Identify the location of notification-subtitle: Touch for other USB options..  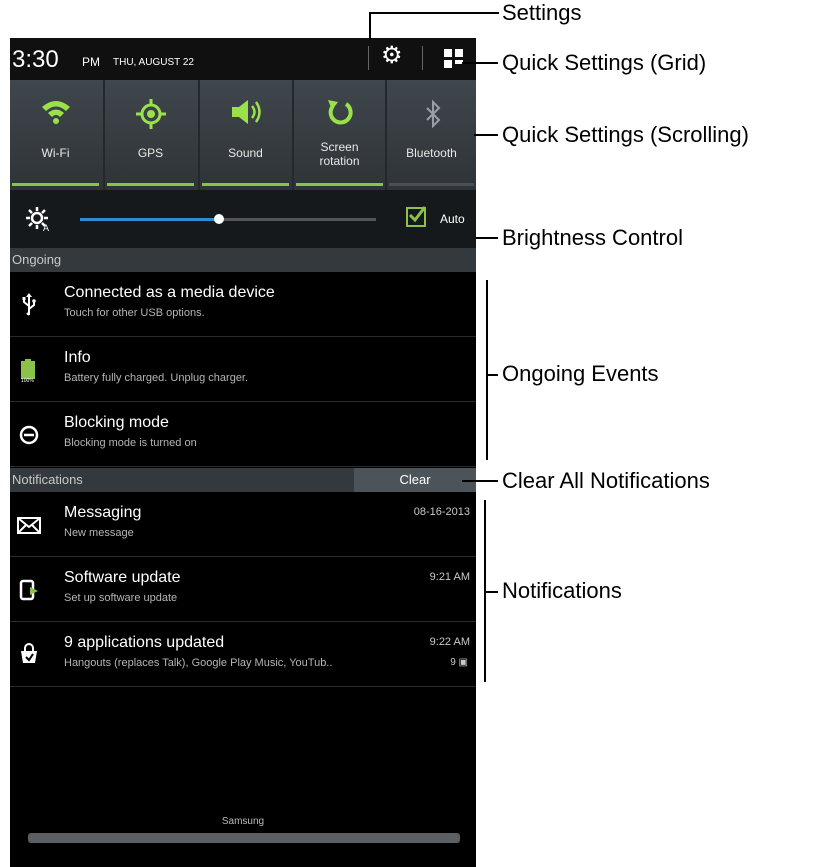
(134, 313).